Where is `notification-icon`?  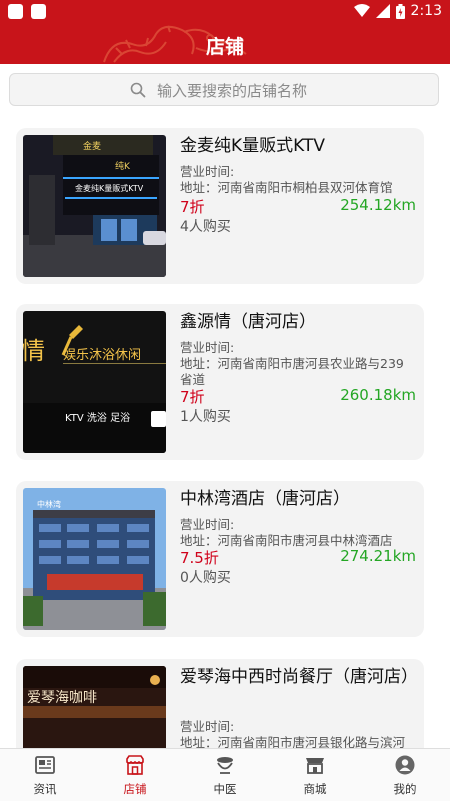
notification-icon is located at coordinates (15, 11).